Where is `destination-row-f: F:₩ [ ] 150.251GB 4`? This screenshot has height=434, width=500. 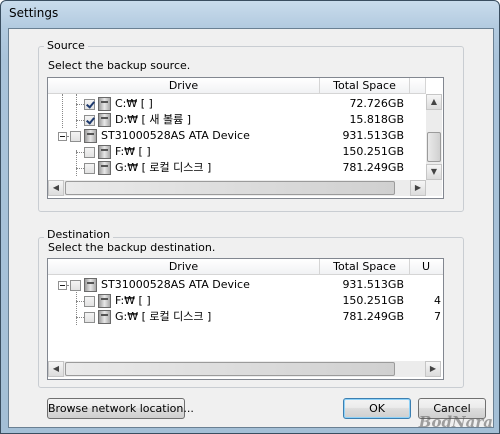 destination-row-f: F:₩ [ ] 150.251GB 4 is located at coordinates (245, 301).